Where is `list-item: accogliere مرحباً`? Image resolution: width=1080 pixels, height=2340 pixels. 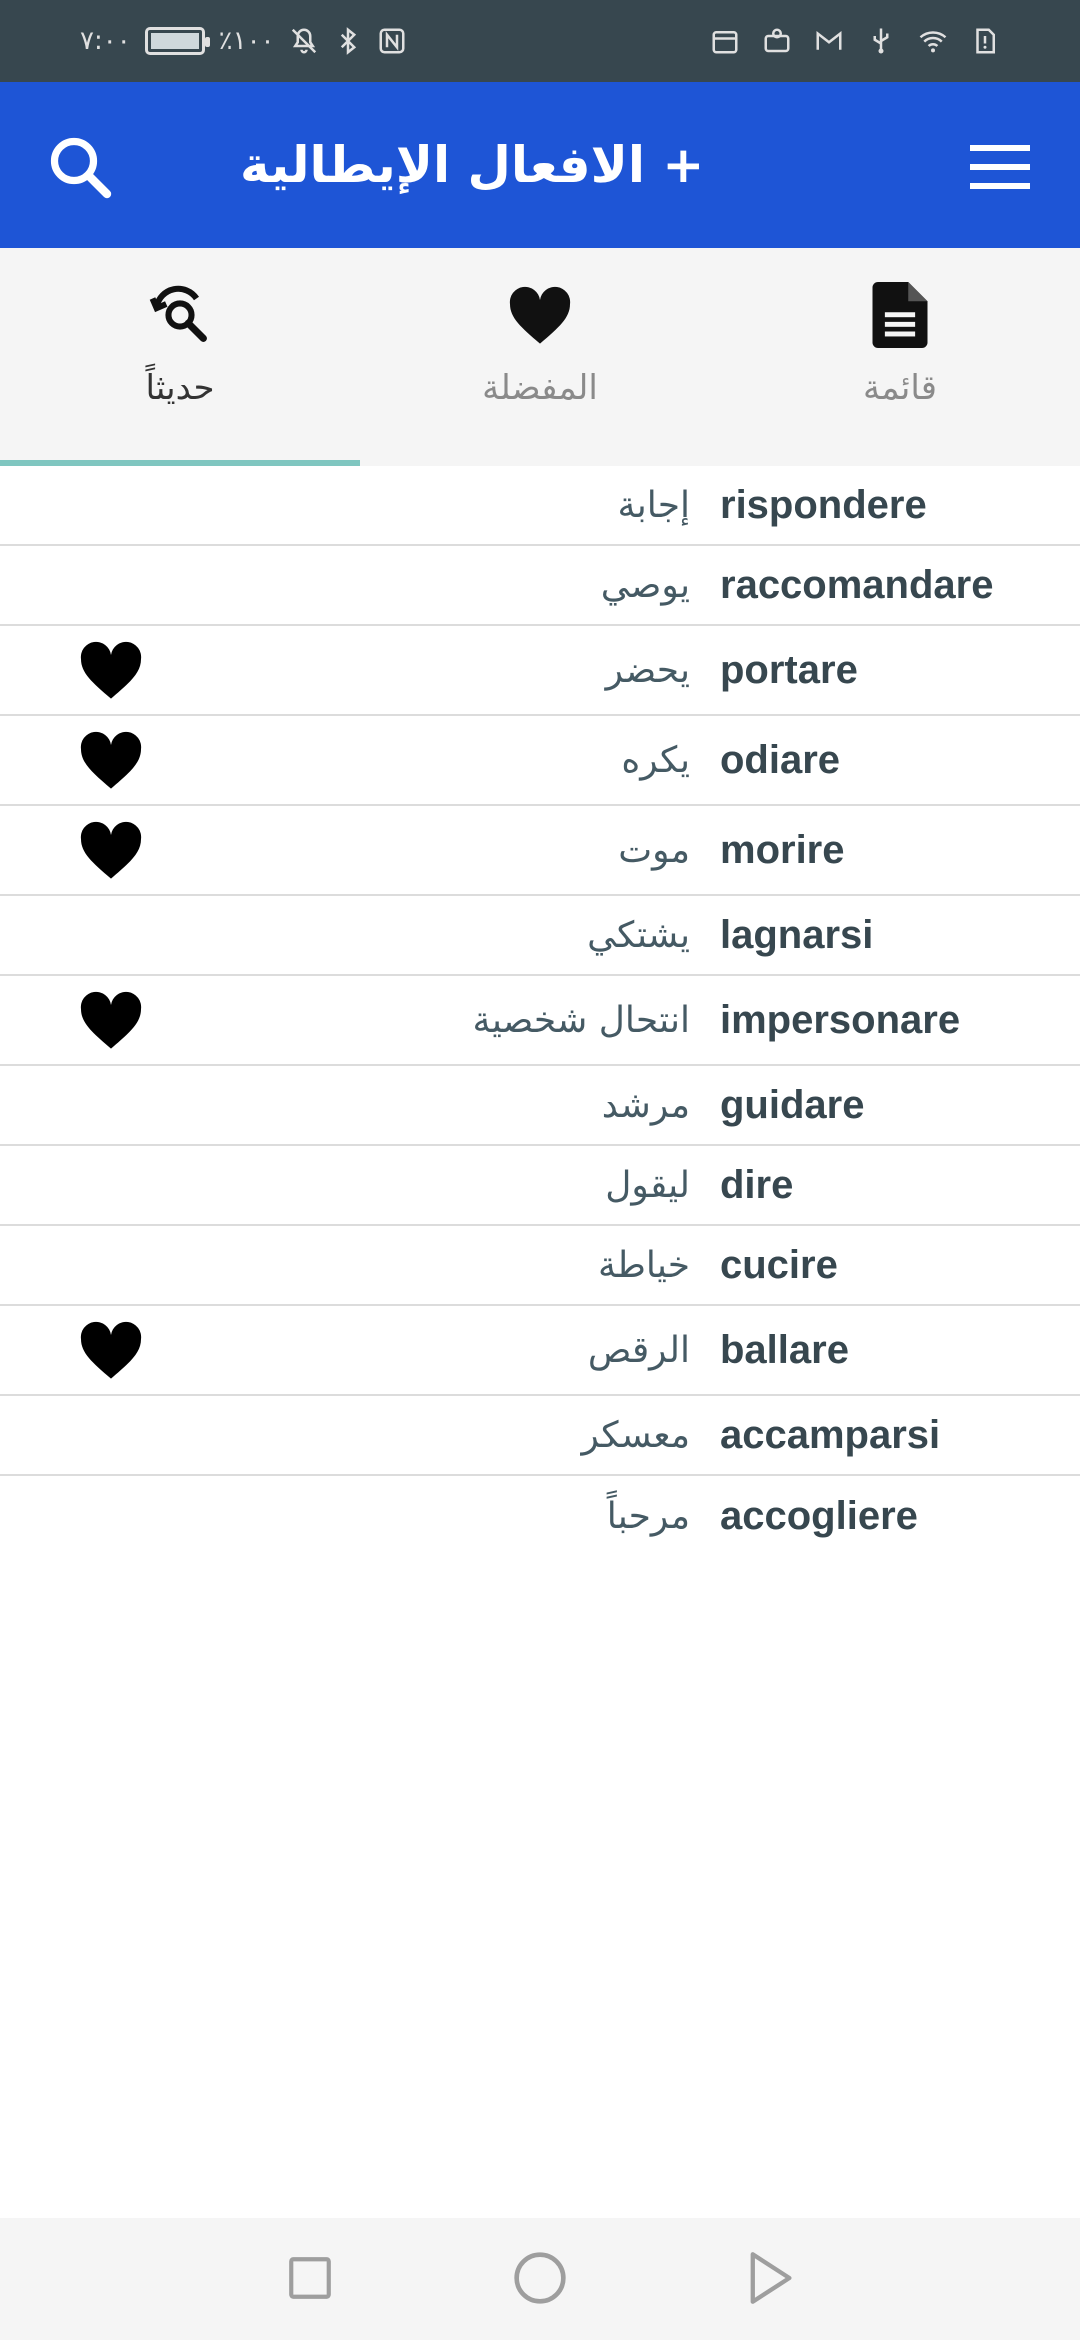
list-item: accogliere مرحباً is located at coordinates (540, 1516).